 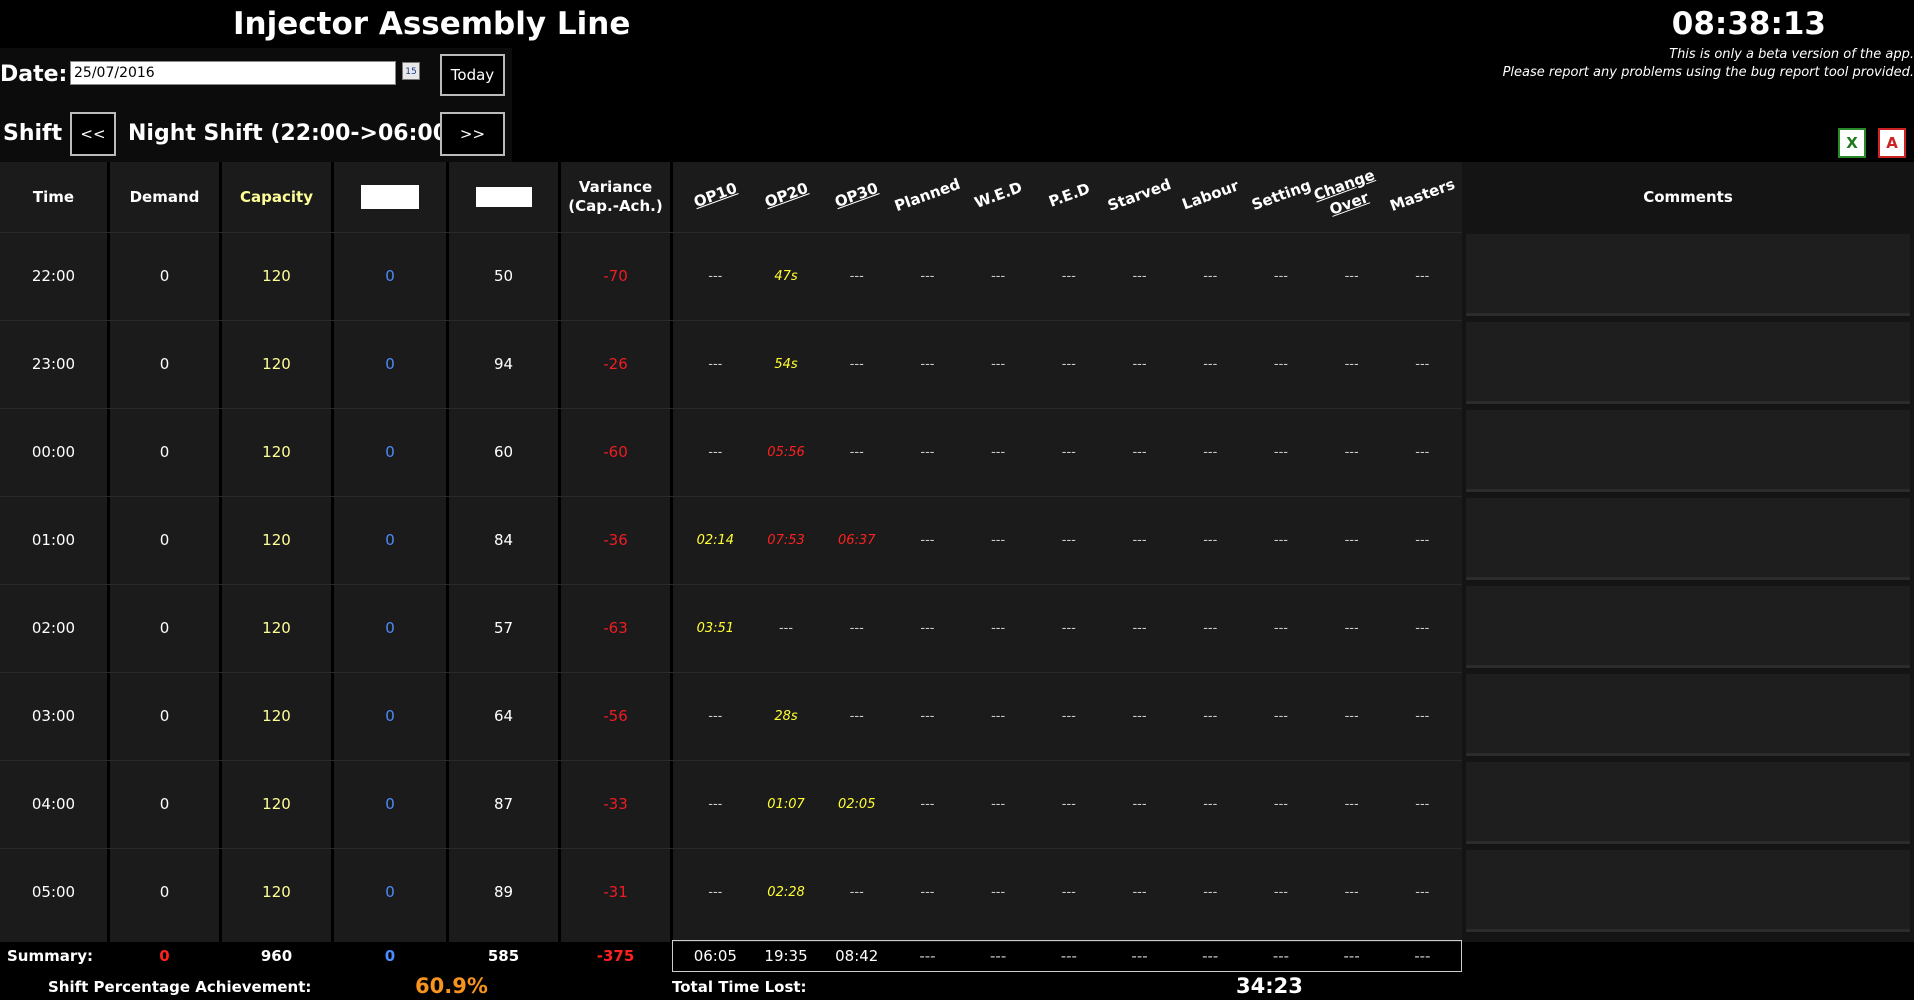 What do you see at coordinates (34, 74) in the screenshot?
I see `date-label: Date:` at bounding box center [34, 74].